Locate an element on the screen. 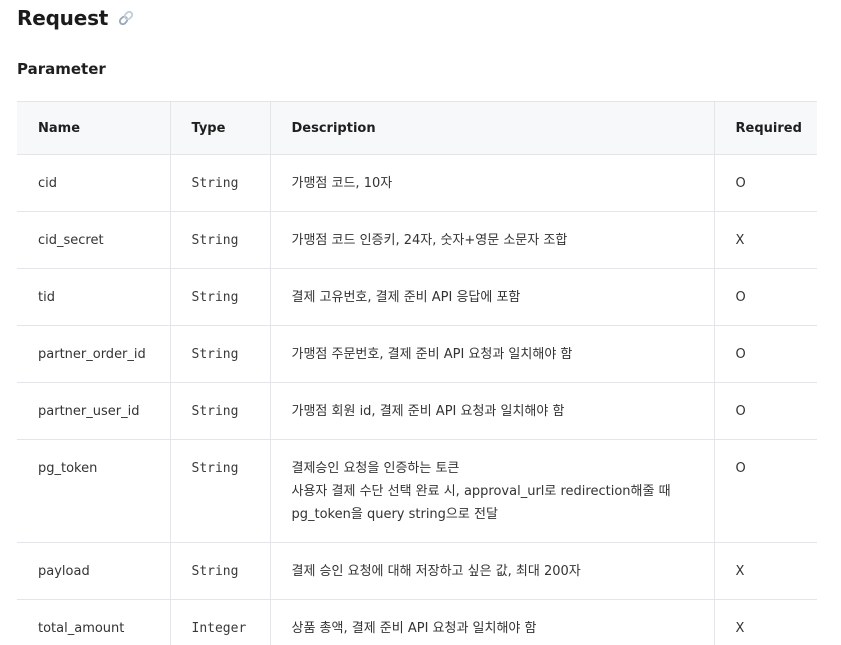  description-line: 가맹점 코드, 10자 is located at coordinates (342, 183).